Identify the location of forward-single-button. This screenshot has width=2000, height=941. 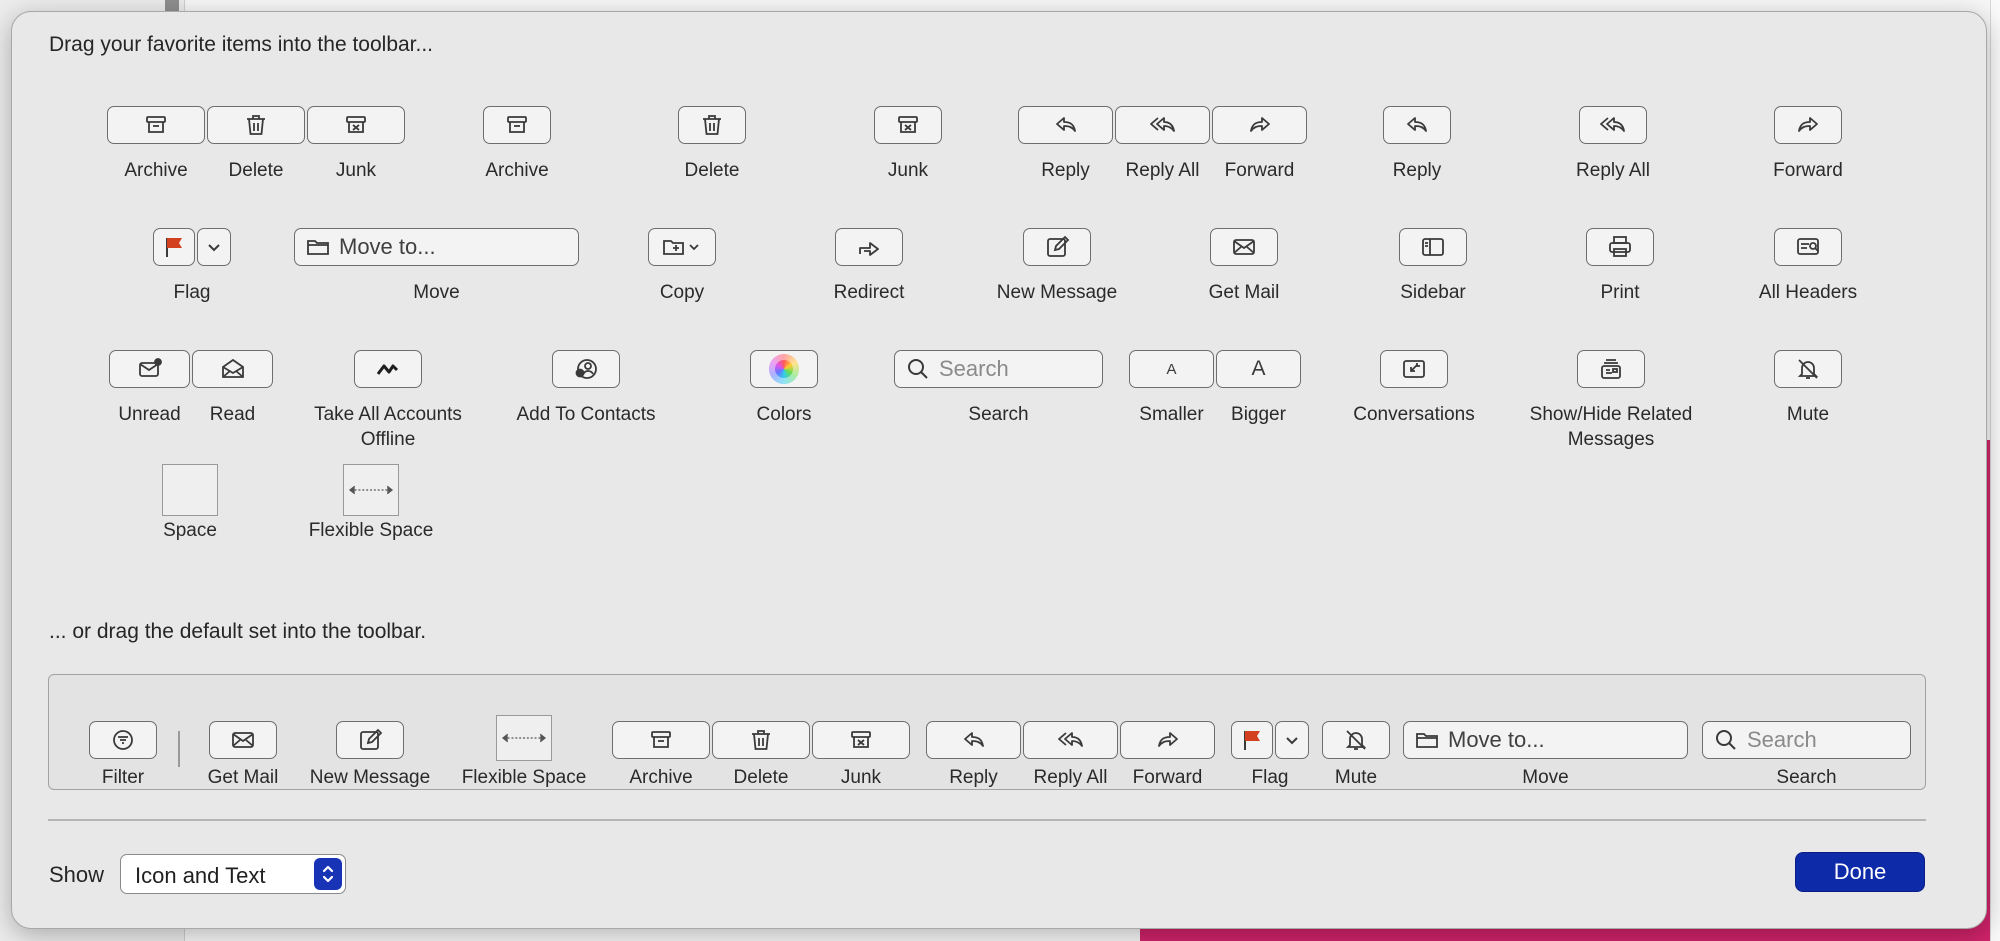
(1808, 125).